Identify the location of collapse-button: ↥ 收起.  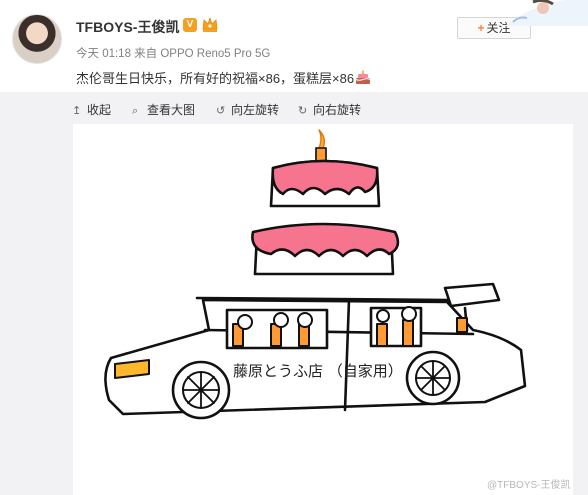
(91, 109).